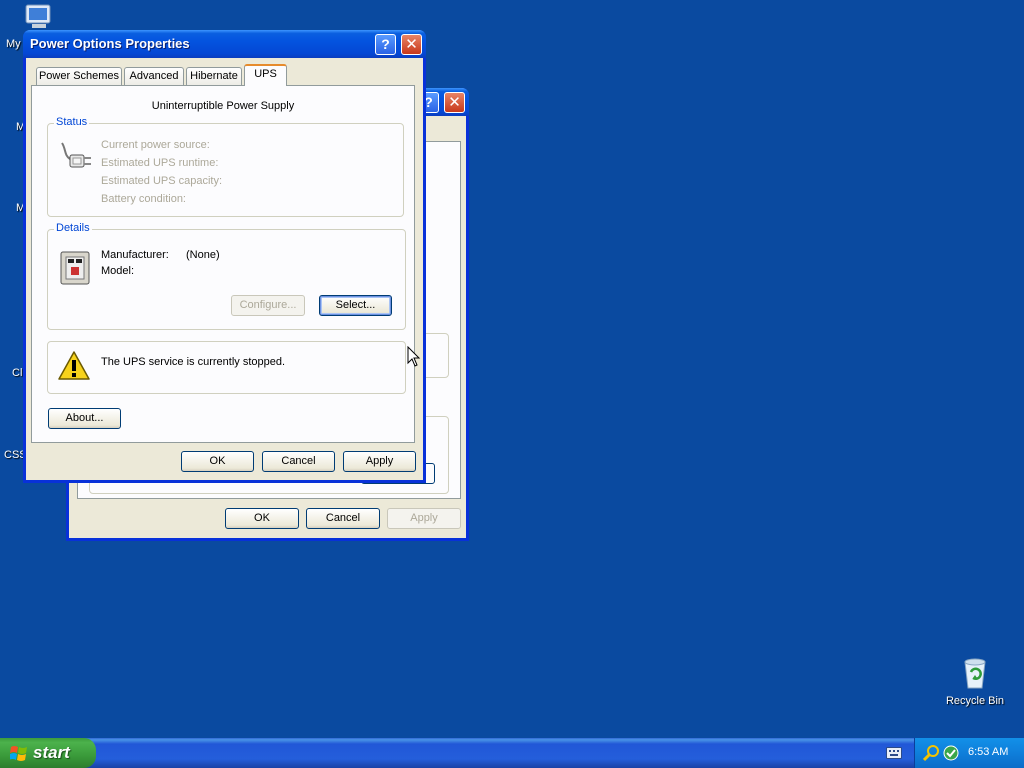 This screenshot has height=768, width=1024. What do you see at coordinates (512, 753) in the screenshot?
I see `taskbar: start 6:53 AM` at bounding box center [512, 753].